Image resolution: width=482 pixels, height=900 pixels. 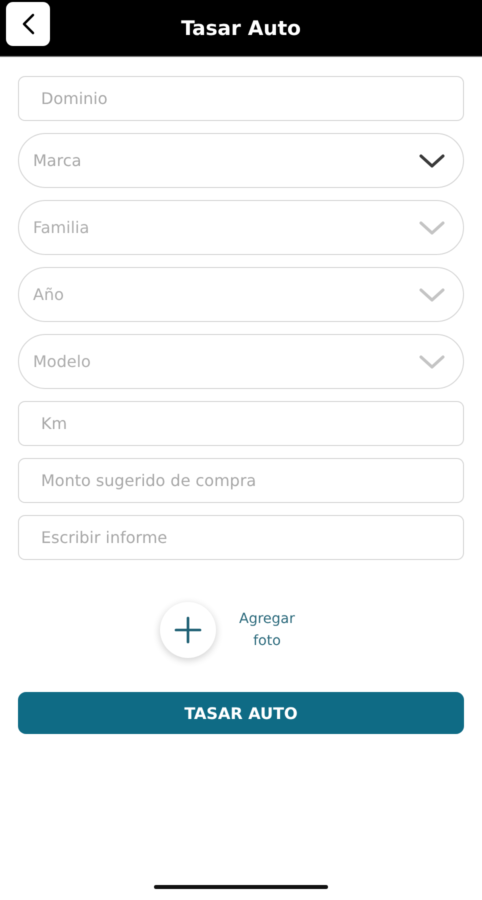 I want to click on add-photo-button, so click(x=188, y=630).